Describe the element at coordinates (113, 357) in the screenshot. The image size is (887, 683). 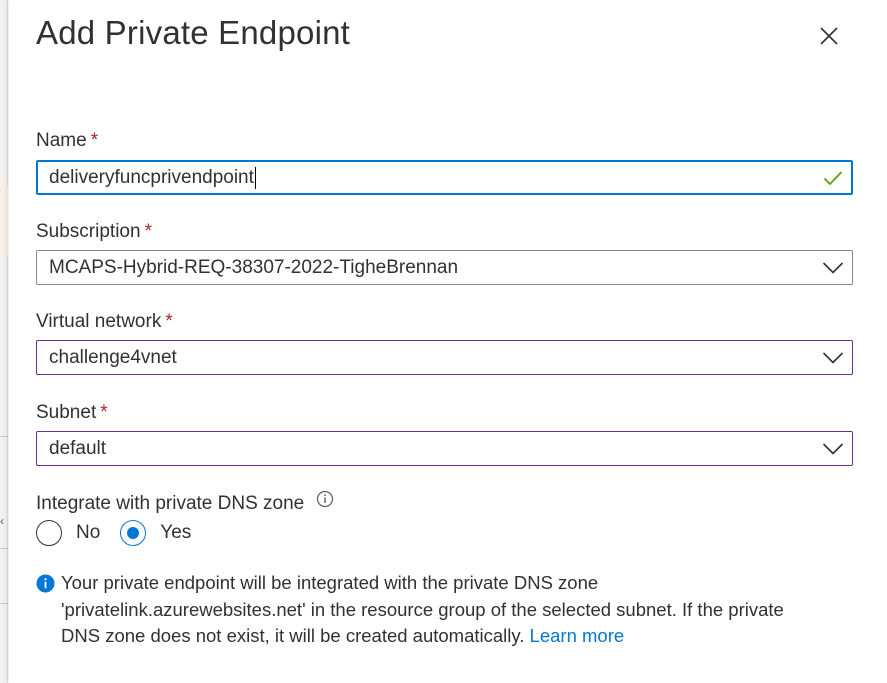
I see `virtual-network-selected-value: challenge4vnet` at that location.